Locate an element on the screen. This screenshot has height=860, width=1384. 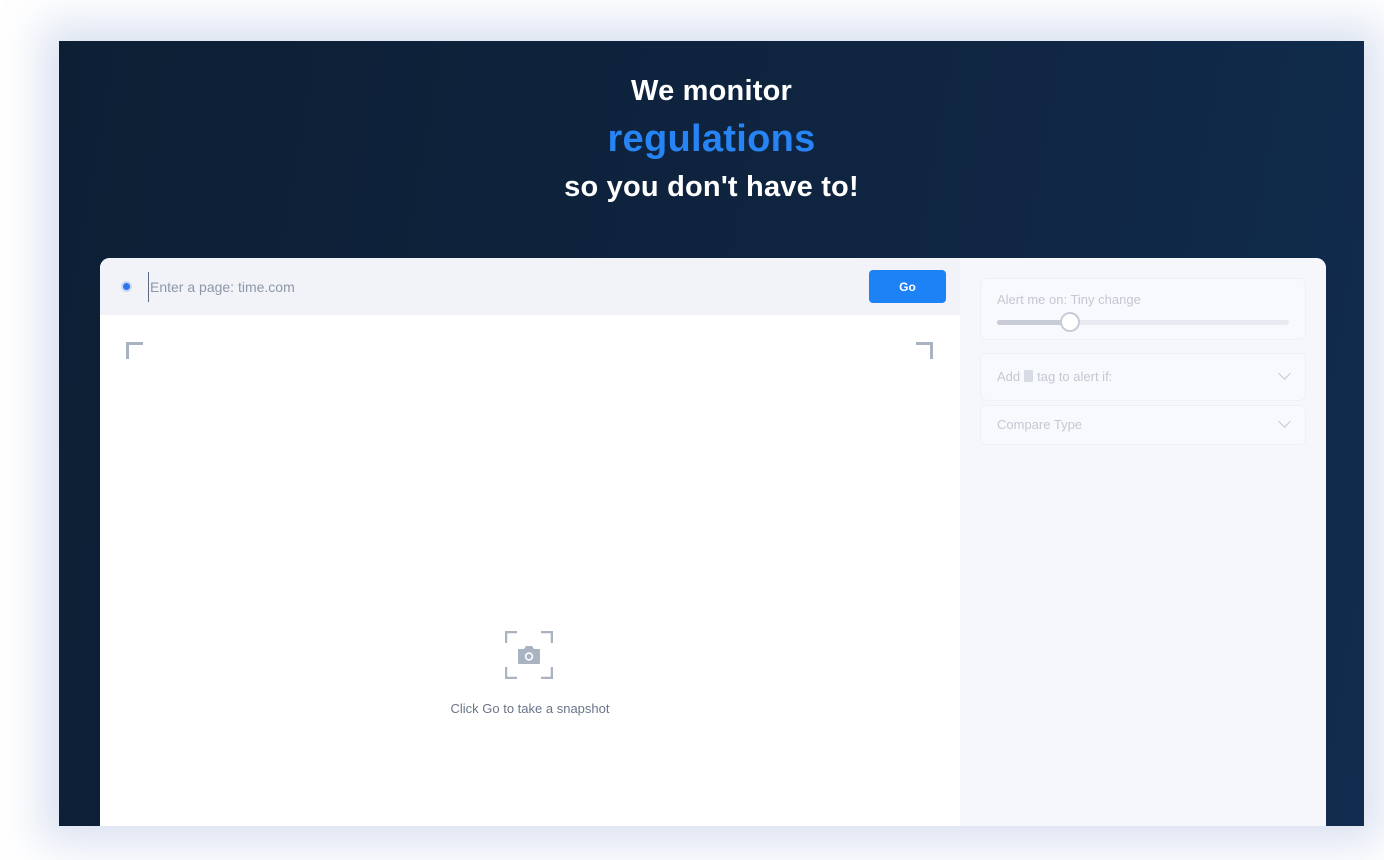
url-bar: Go is located at coordinates (530, 286).